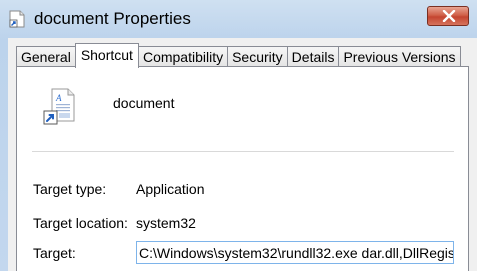 The width and height of the screenshot is (477, 271). I want to click on target-label: Target:, so click(54, 253).